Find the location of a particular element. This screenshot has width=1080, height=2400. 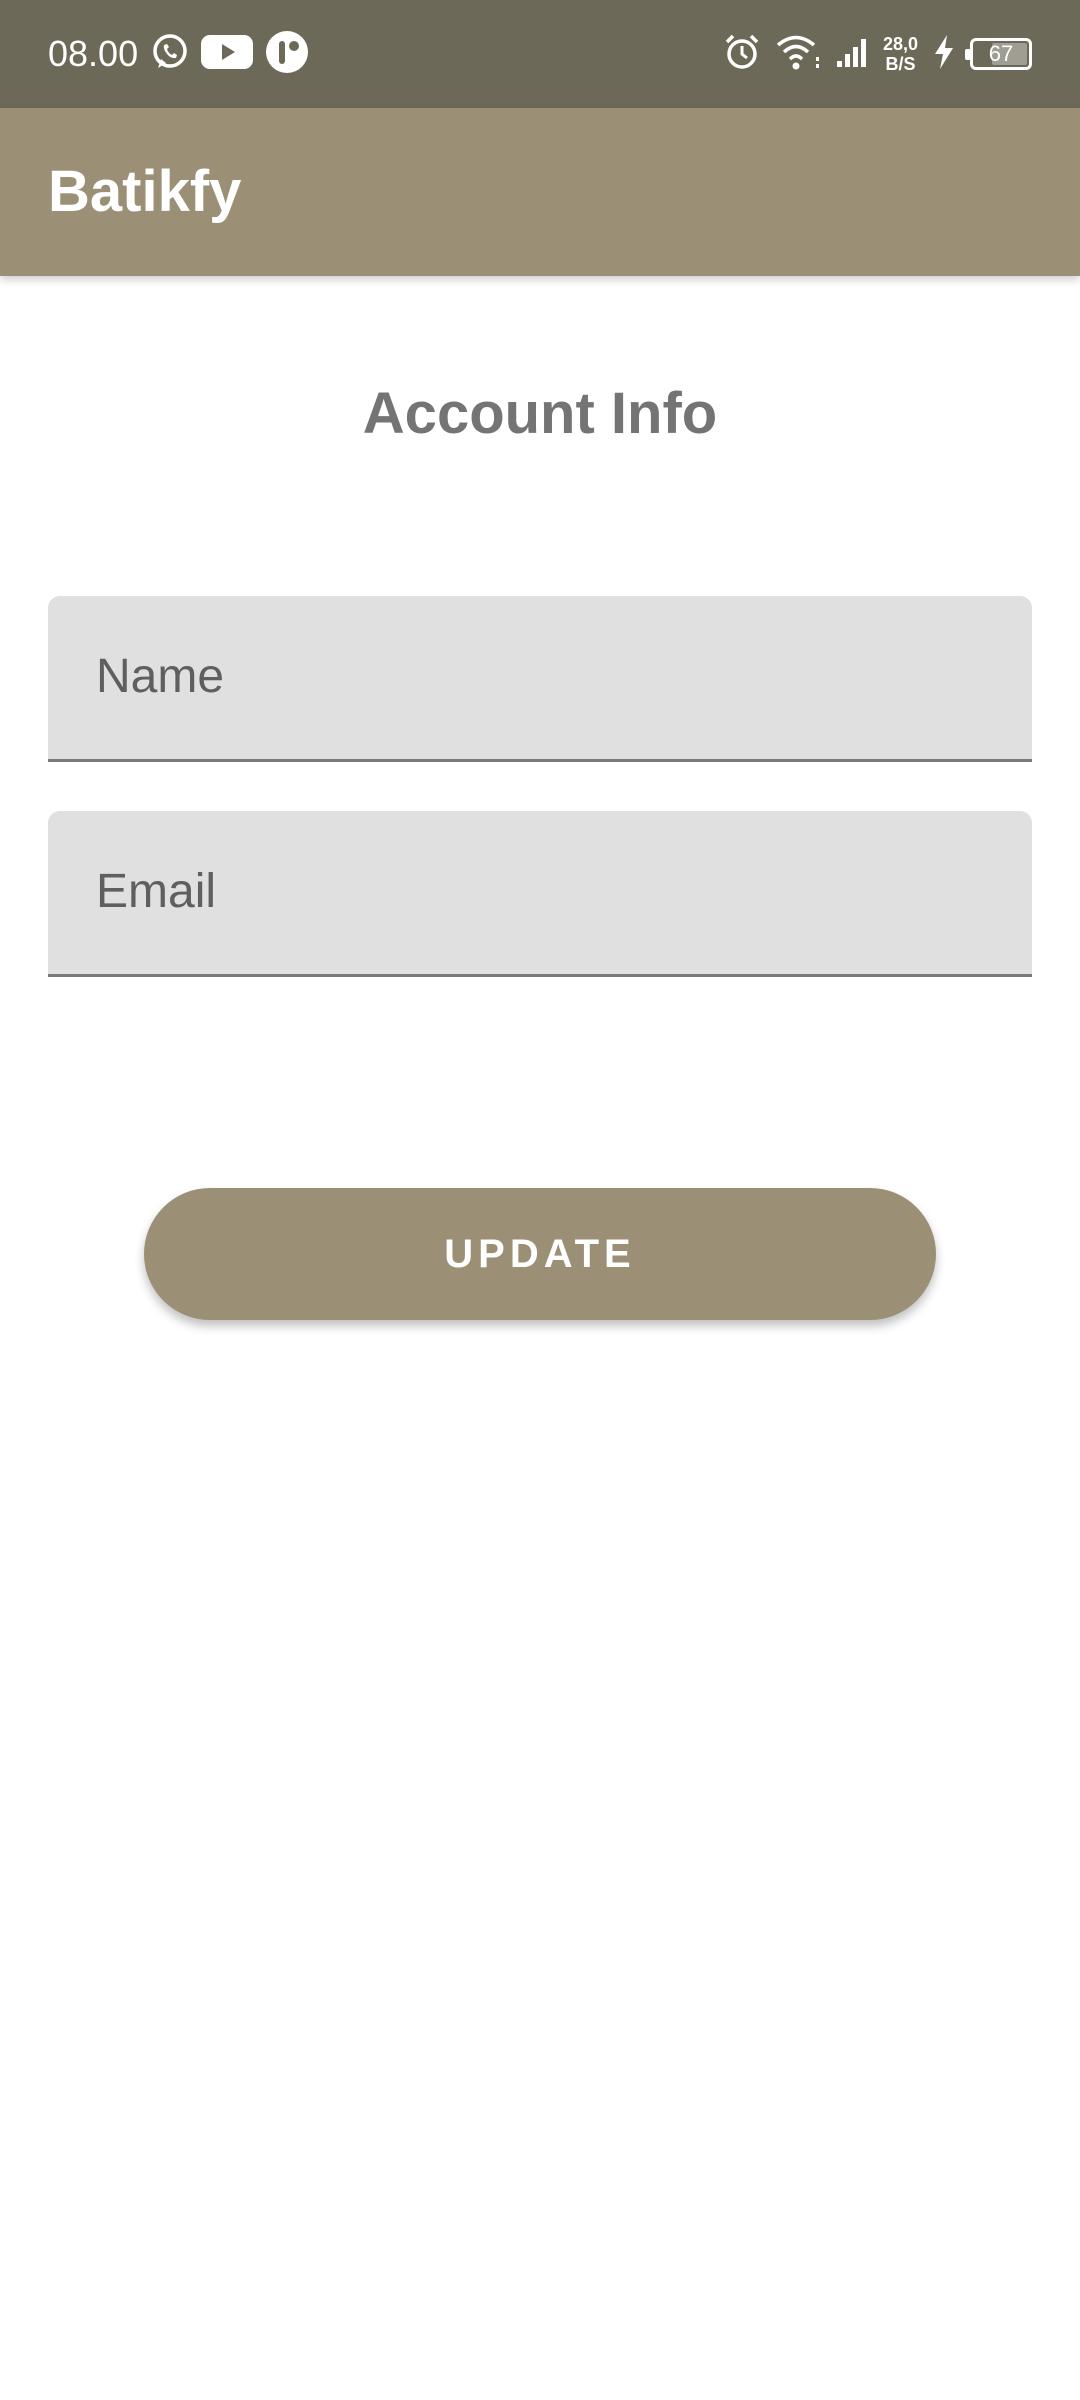

page-title: Account Info is located at coordinates (540, 413).